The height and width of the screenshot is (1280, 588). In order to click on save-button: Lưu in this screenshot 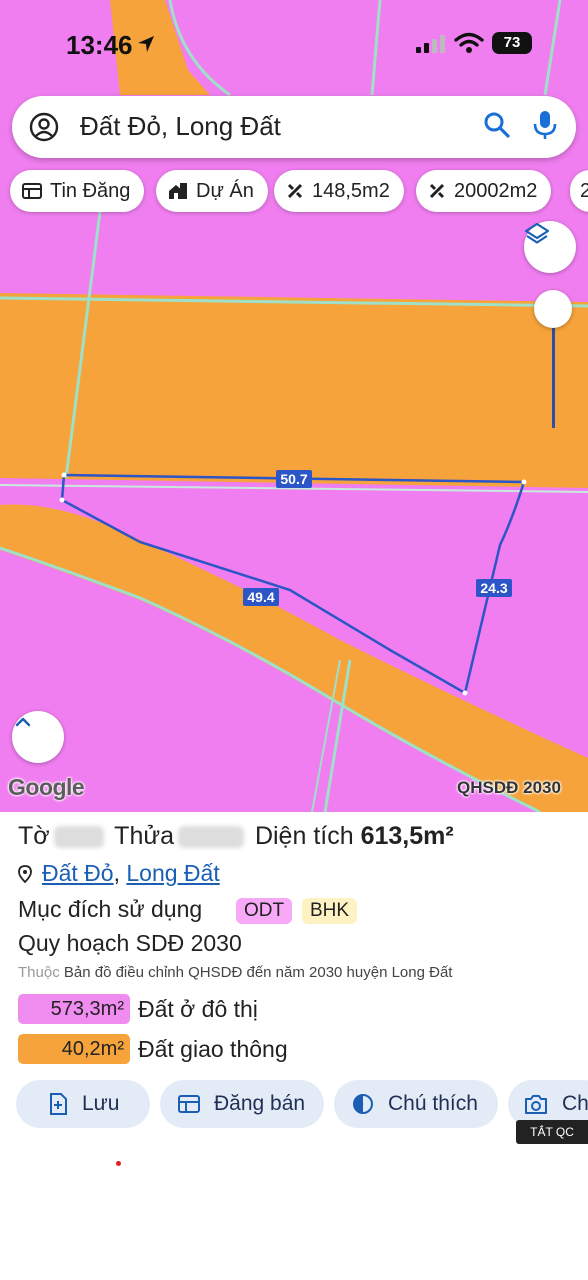, I will do `click(83, 1104)`.